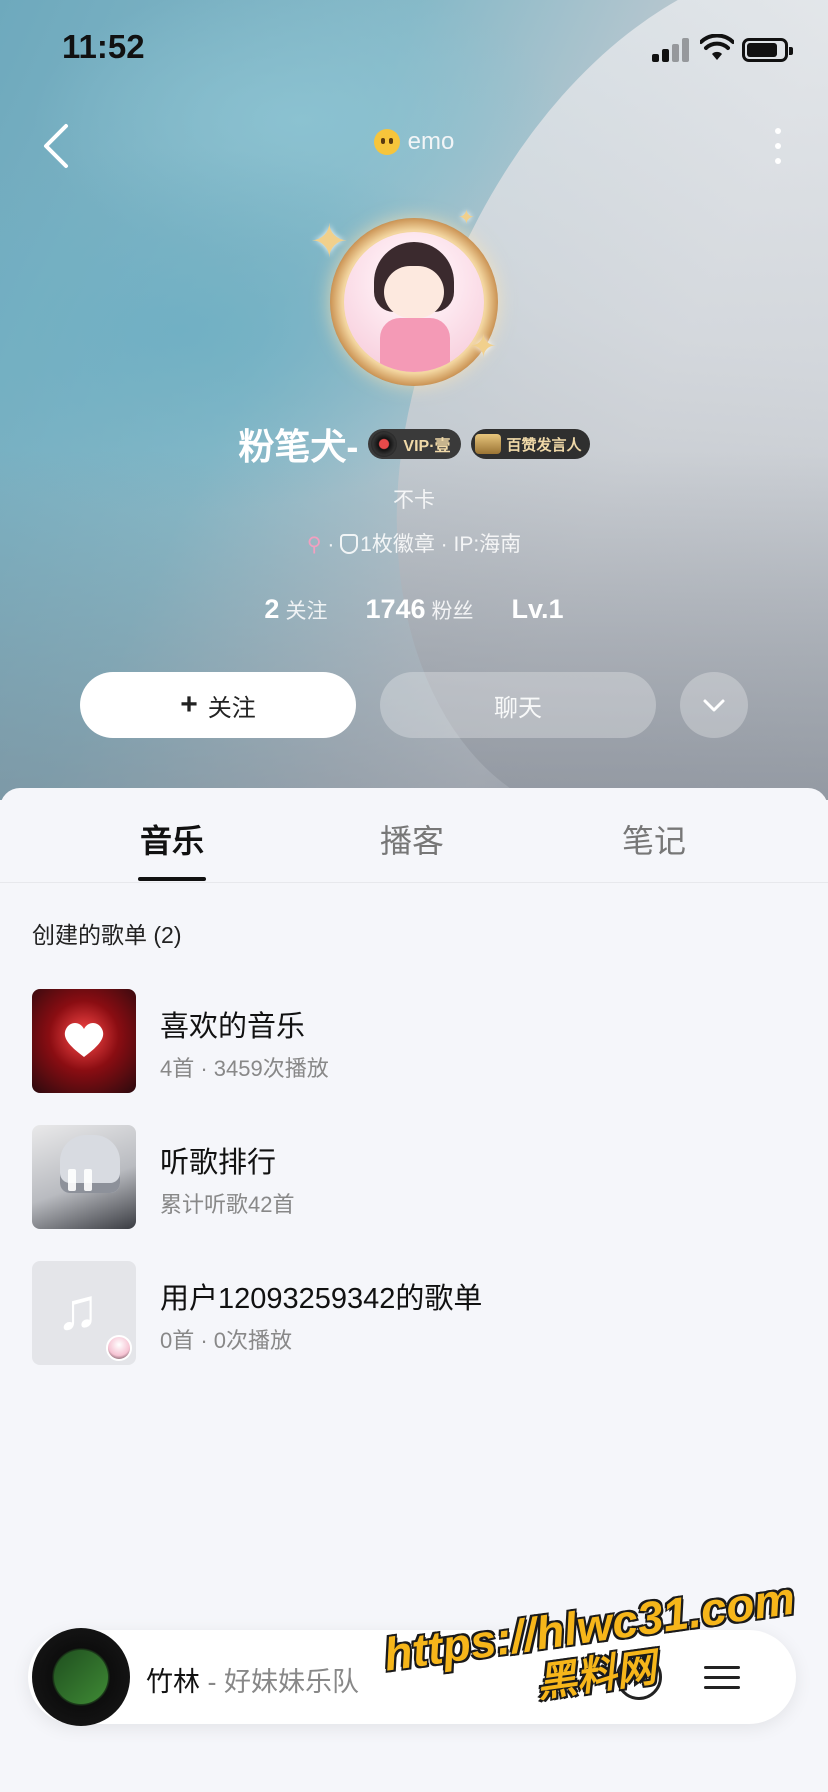 The width and height of the screenshot is (828, 1792). Describe the element at coordinates (172, 879) in the screenshot. I see `tab-underline` at that location.